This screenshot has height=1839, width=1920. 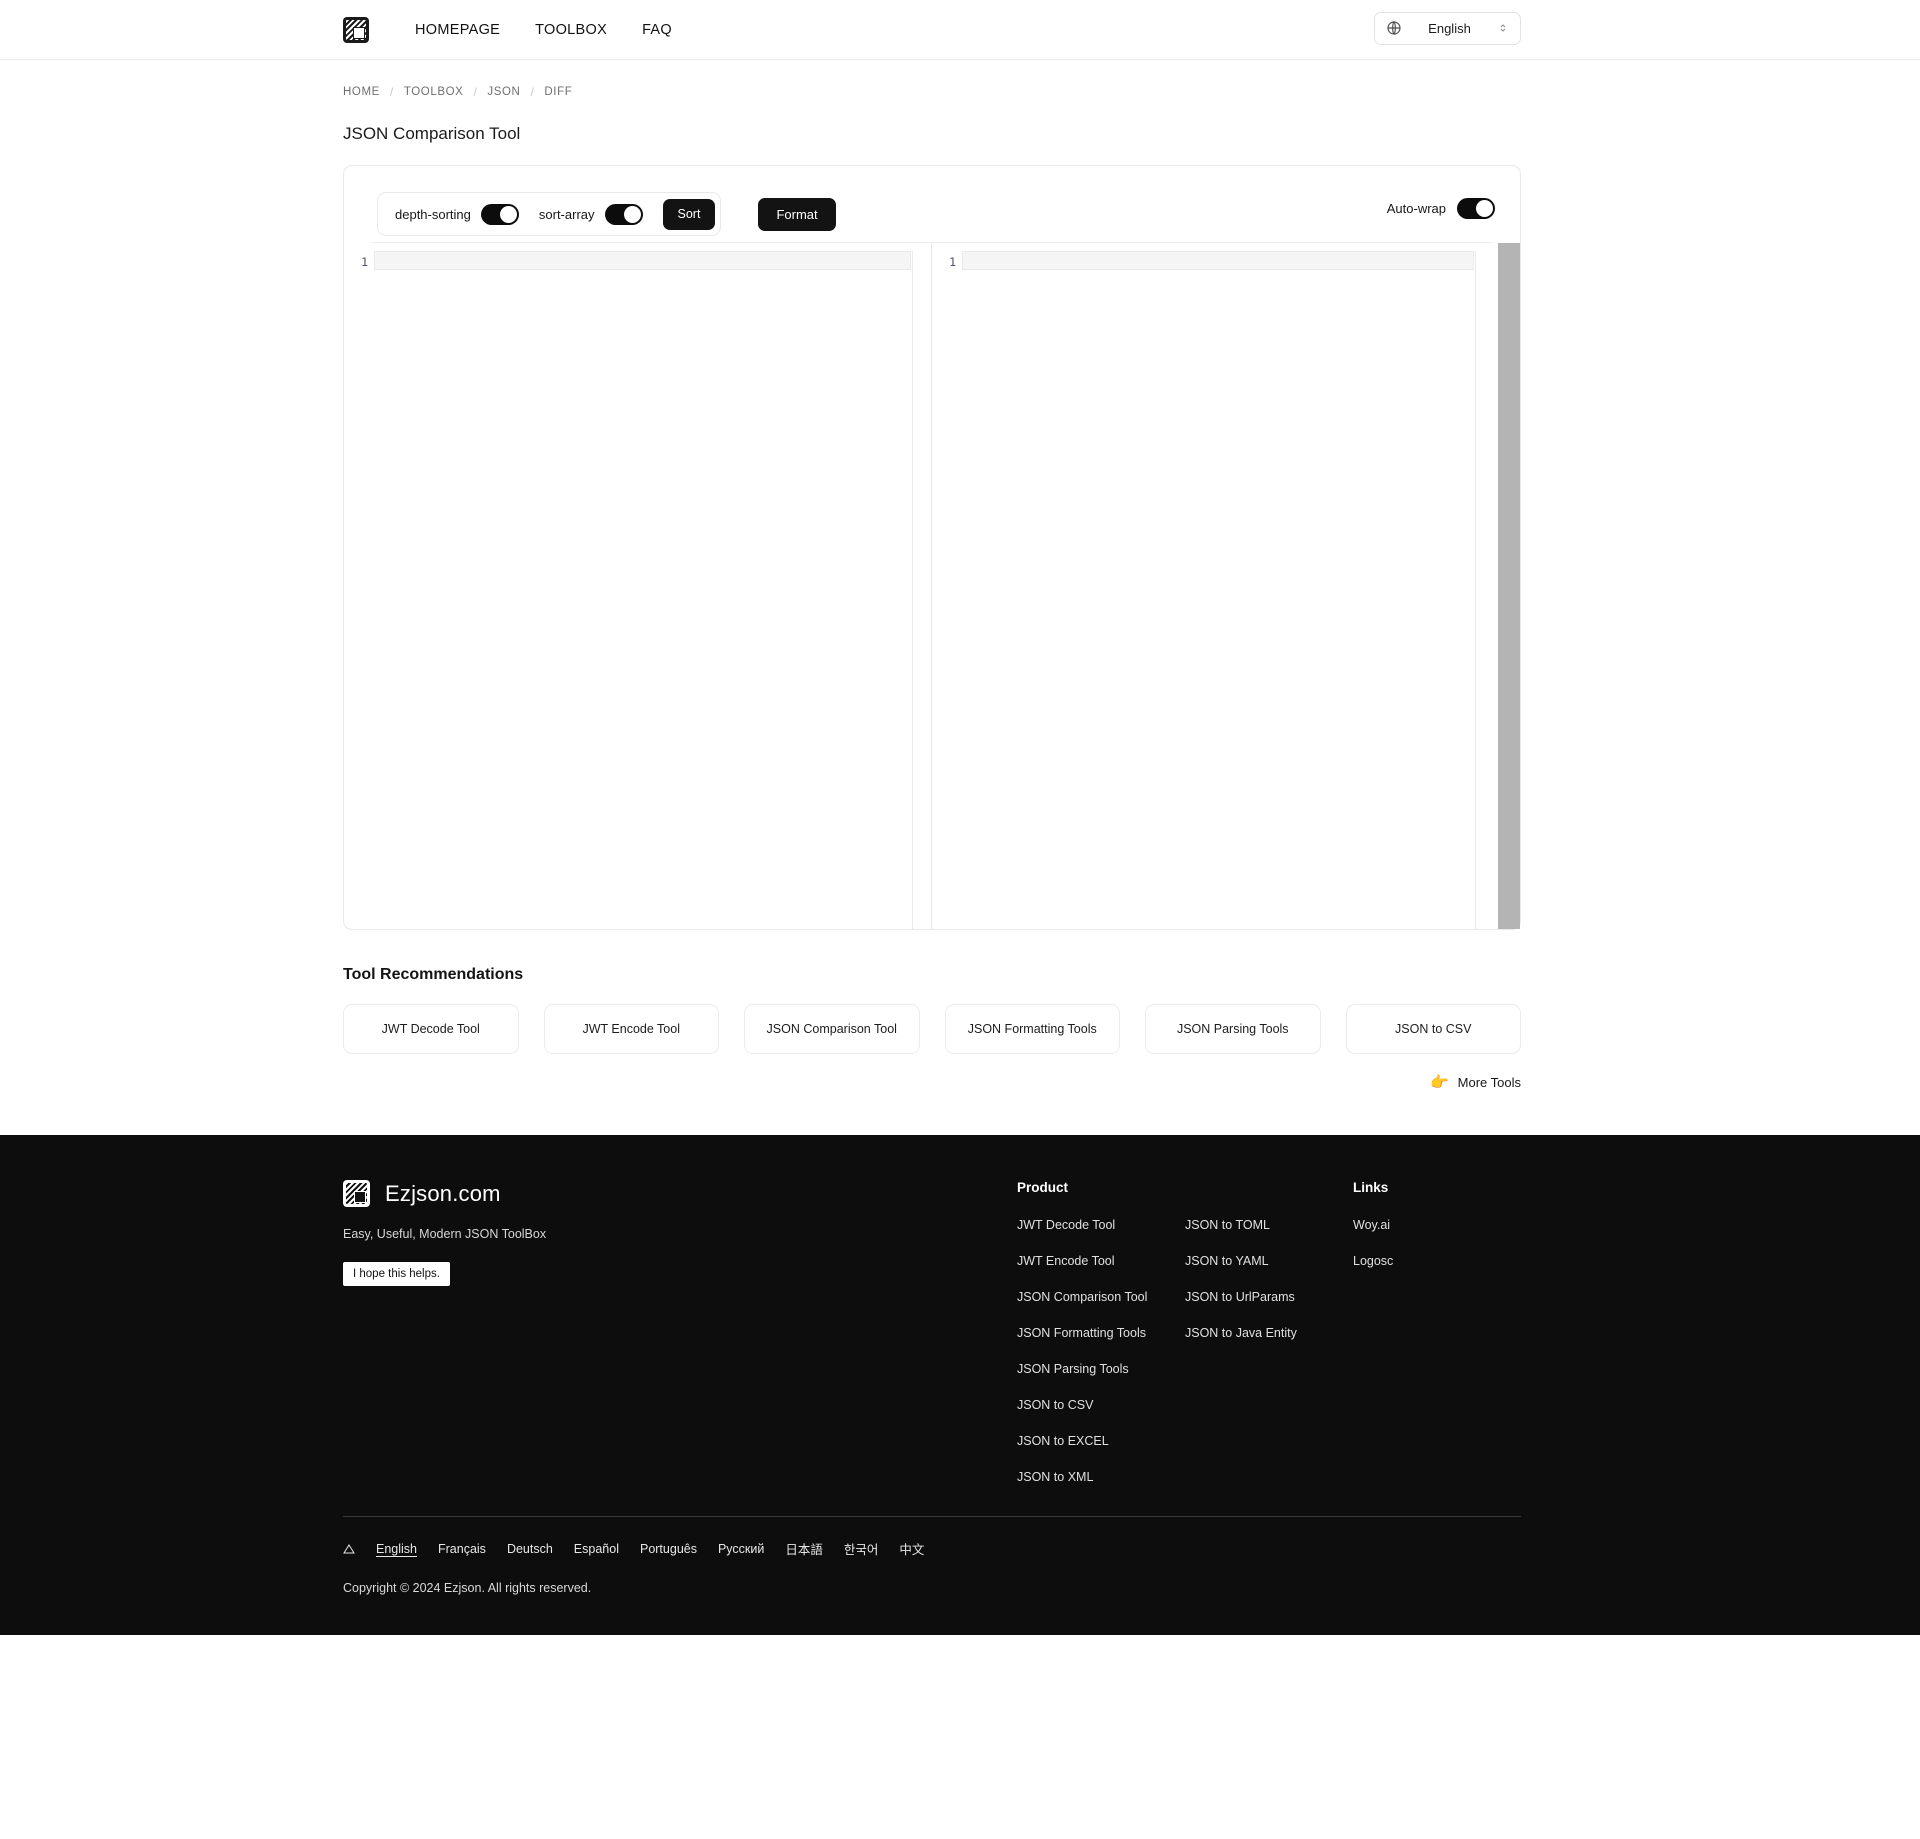 I want to click on footer-chip: I hope this helps., so click(x=396, y=1274).